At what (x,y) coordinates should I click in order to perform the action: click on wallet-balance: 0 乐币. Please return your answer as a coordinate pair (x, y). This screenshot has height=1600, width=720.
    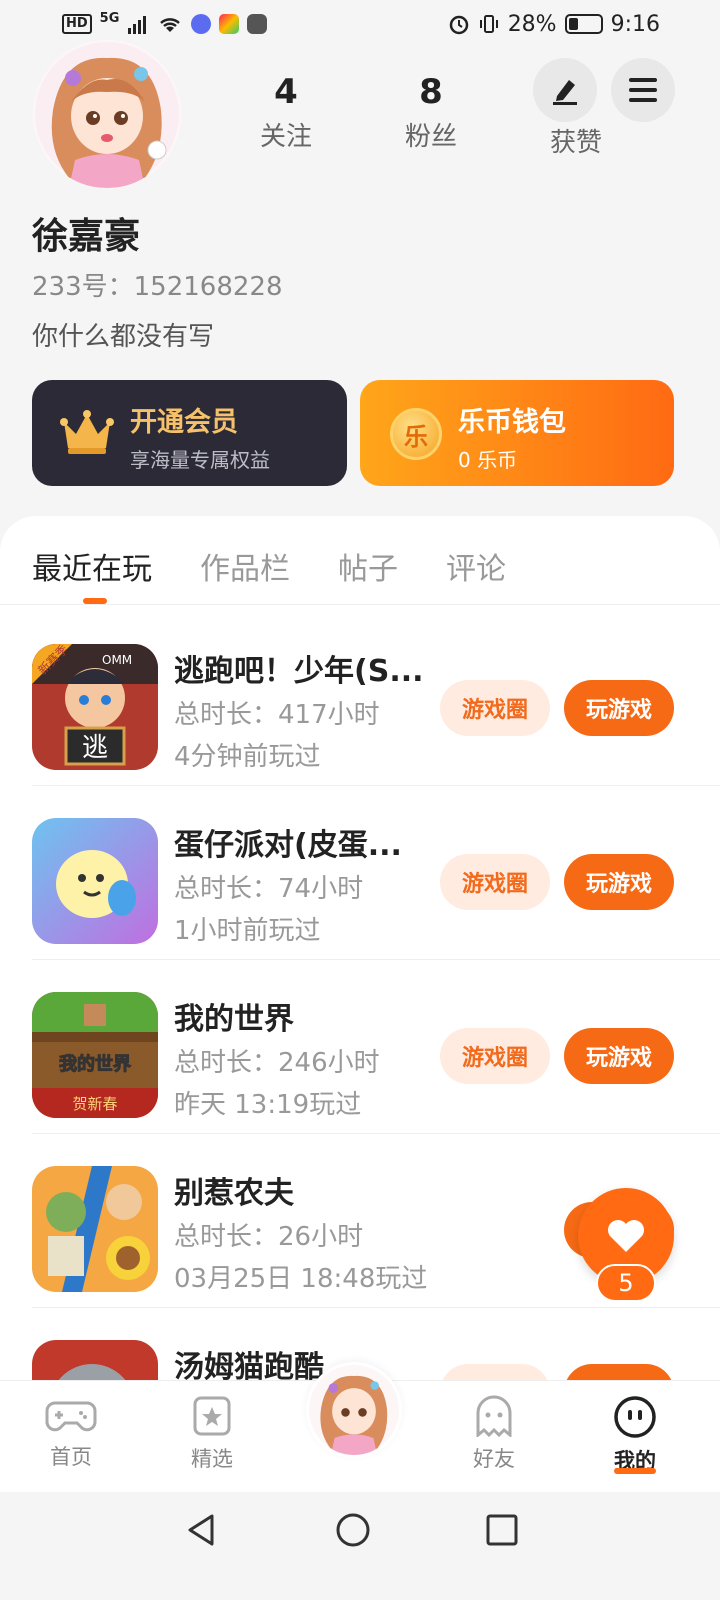
    Looking at the image, I should click on (488, 460).